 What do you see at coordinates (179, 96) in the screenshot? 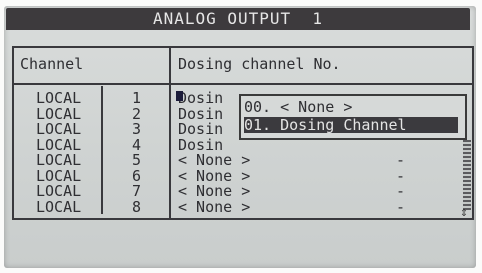
I see `text-cursor` at bounding box center [179, 96].